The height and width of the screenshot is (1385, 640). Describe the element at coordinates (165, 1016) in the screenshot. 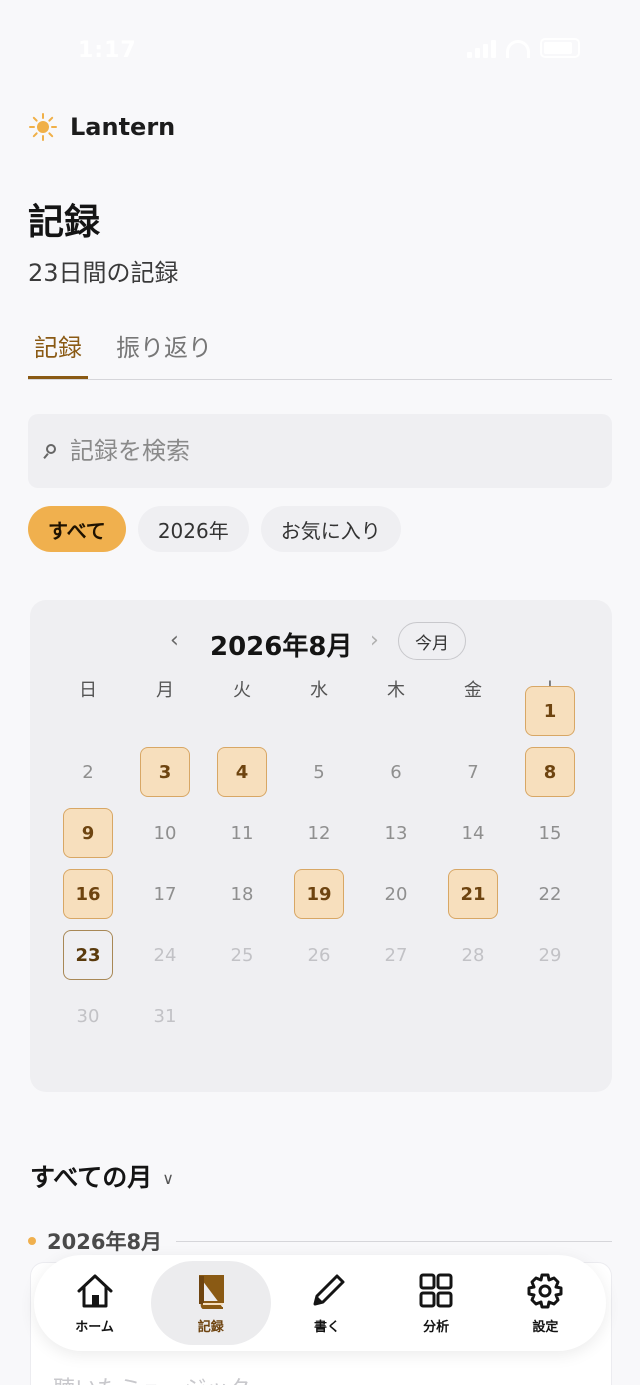

I see `calendar-day: 31` at that location.